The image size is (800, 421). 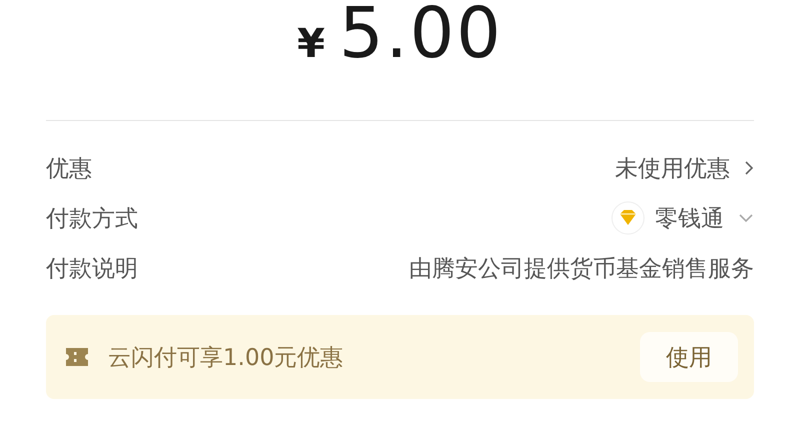 What do you see at coordinates (92, 269) in the screenshot?
I see `row-label: 付款说明` at bounding box center [92, 269].